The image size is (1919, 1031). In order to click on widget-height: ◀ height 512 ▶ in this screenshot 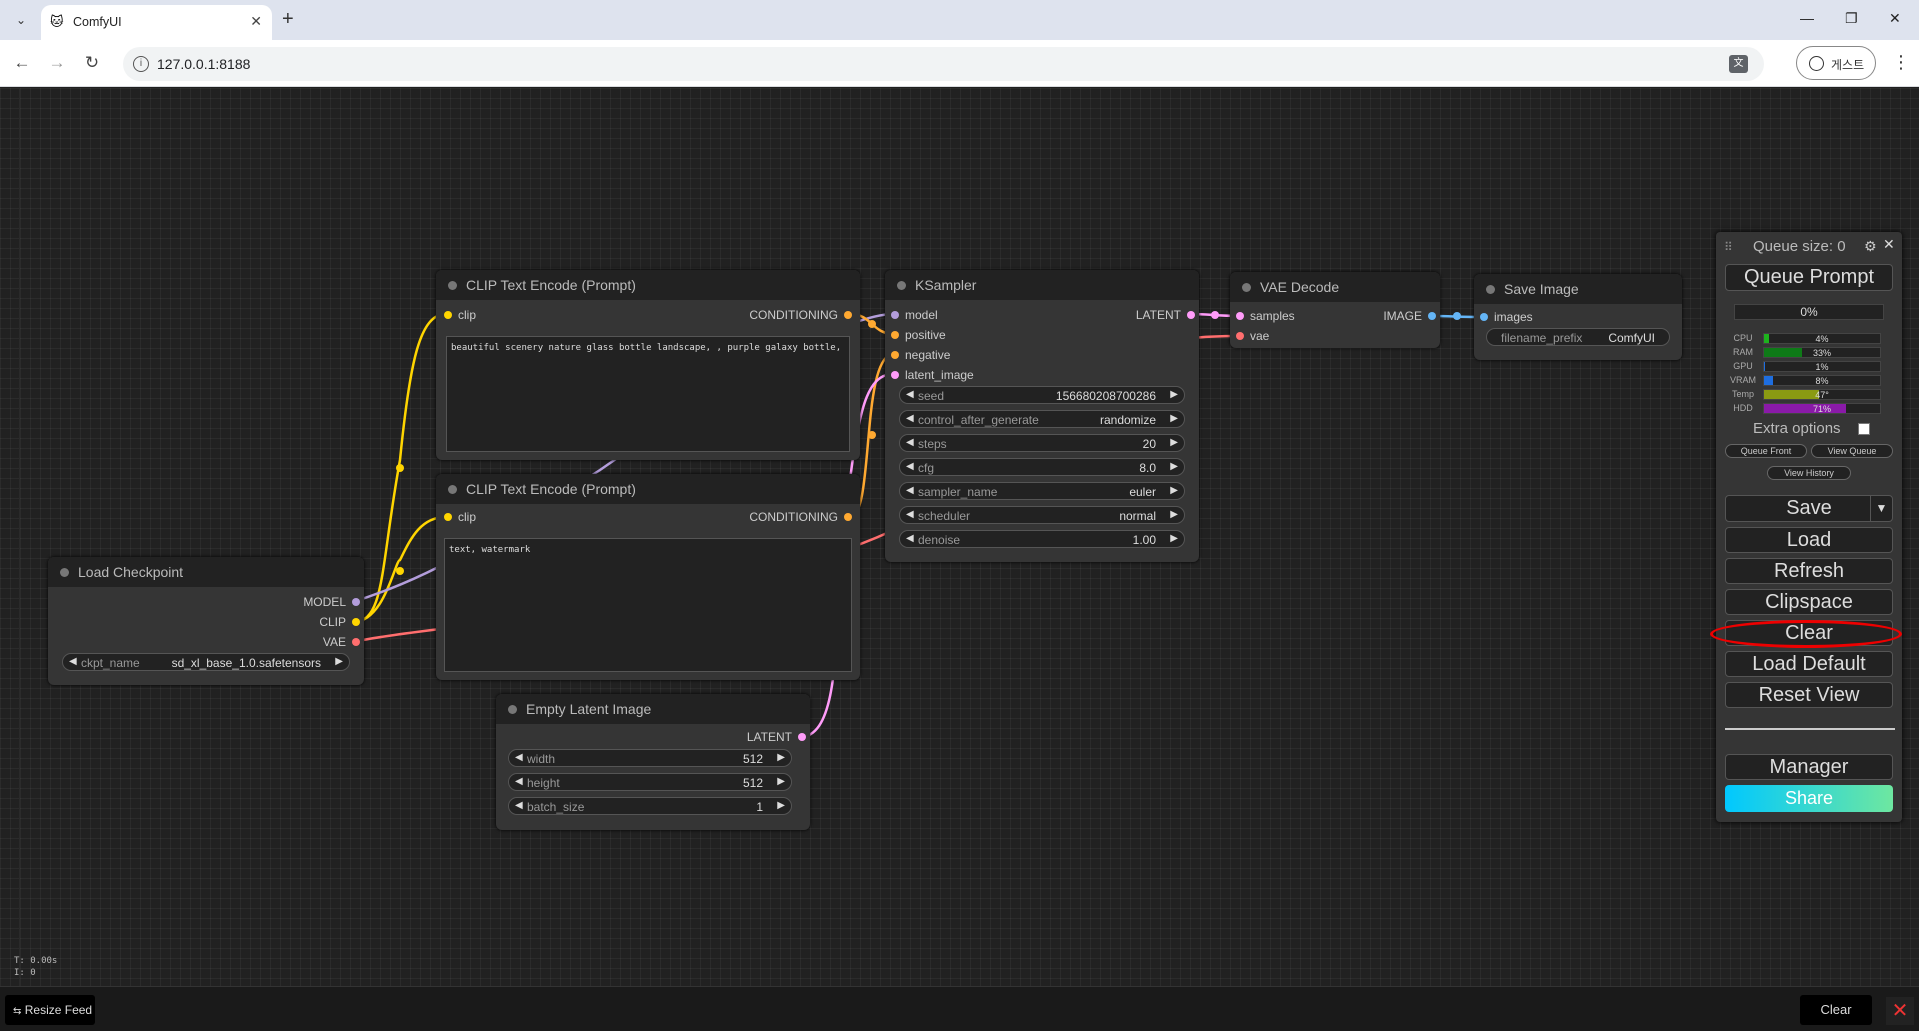, I will do `click(650, 782)`.